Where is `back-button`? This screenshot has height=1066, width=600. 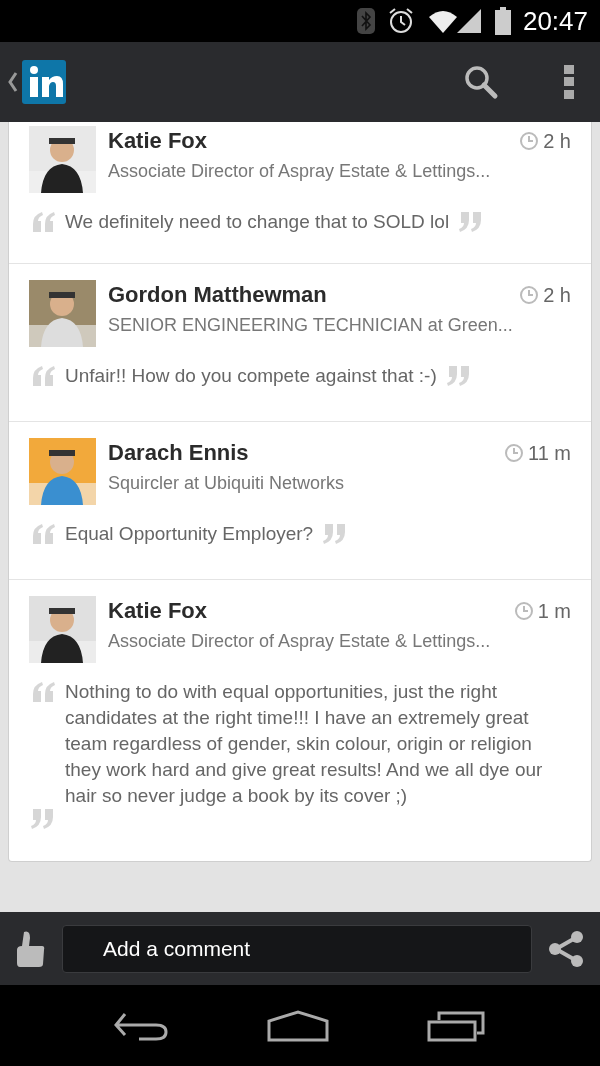 back-button is located at coordinates (37, 82).